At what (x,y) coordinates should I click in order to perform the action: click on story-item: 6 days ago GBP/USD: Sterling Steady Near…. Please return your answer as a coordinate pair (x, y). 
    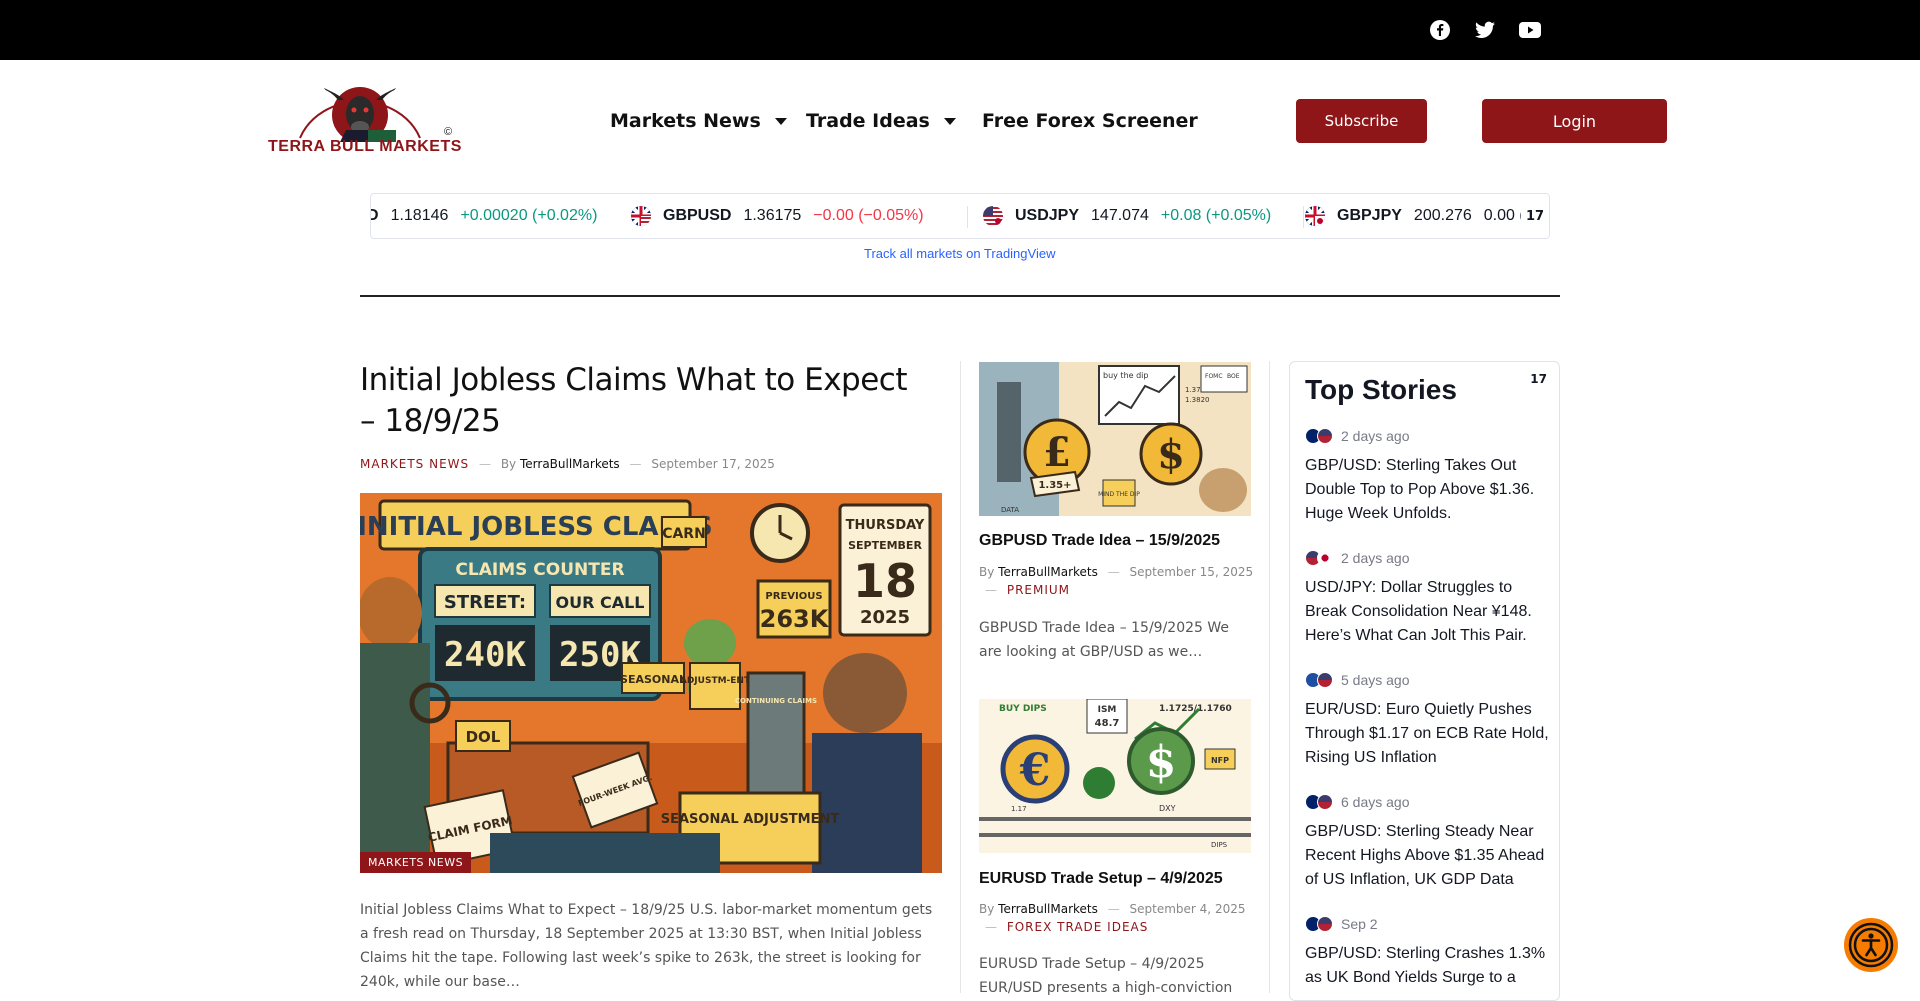
    Looking at the image, I should click on (1427, 842).